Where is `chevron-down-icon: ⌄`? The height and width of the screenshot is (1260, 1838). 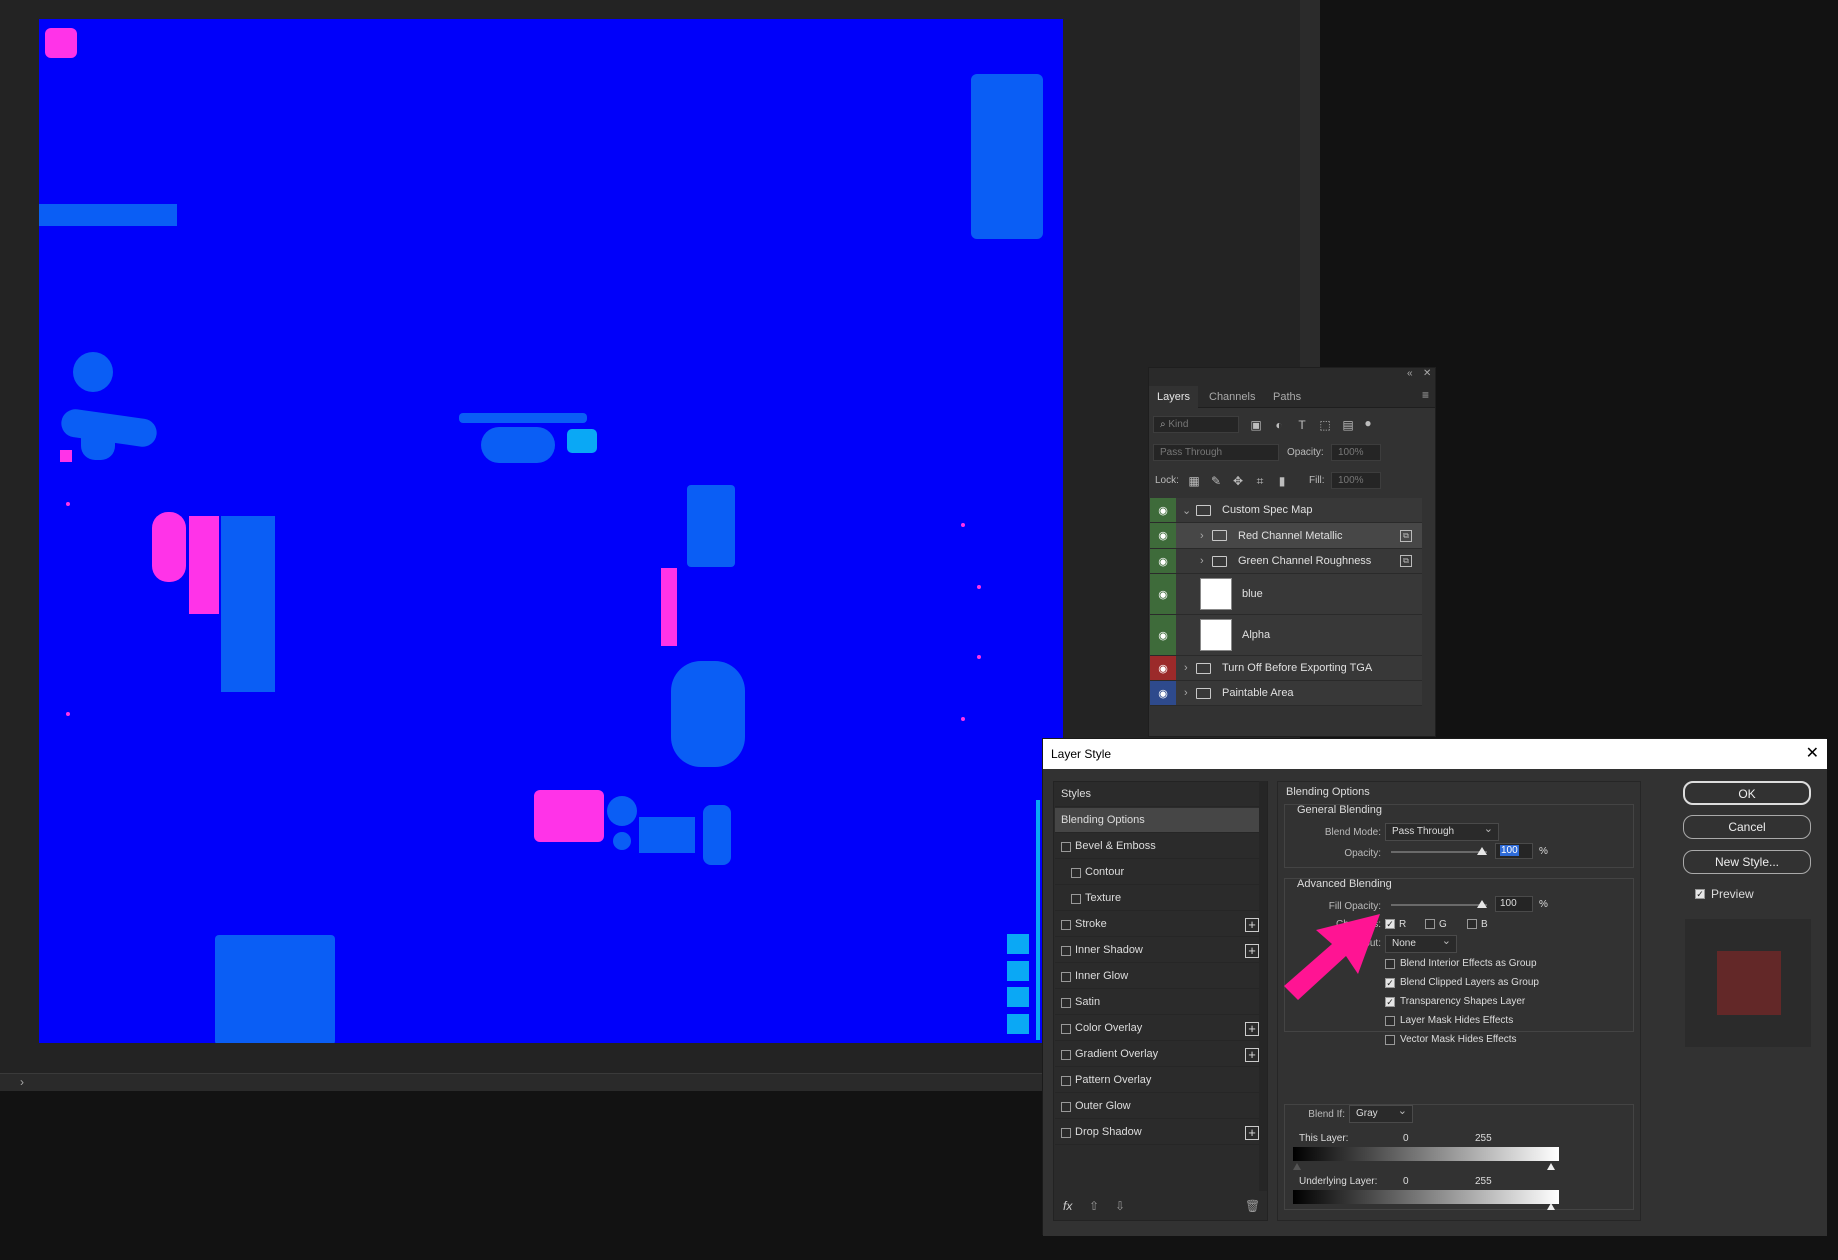
chevron-down-icon: ⌄ is located at coordinates (1186, 510).